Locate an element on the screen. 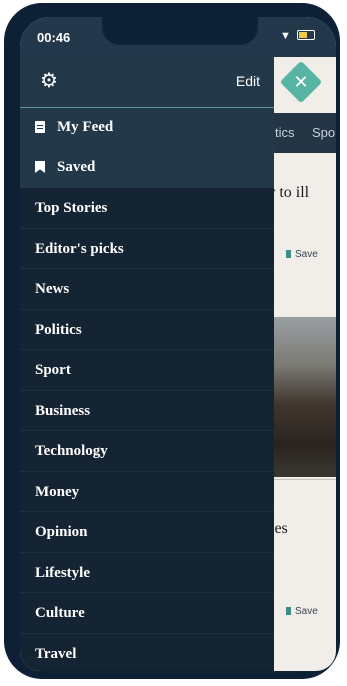  divider is located at coordinates (303, 479).